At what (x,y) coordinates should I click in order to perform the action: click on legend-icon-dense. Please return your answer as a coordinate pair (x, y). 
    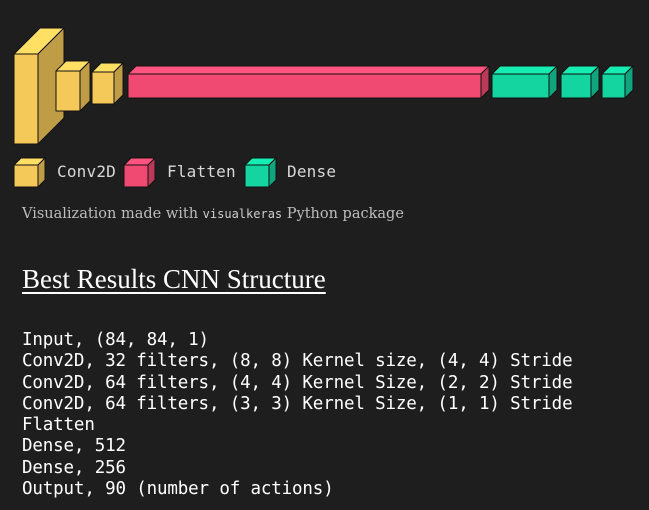
    Looking at the image, I should click on (260, 172).